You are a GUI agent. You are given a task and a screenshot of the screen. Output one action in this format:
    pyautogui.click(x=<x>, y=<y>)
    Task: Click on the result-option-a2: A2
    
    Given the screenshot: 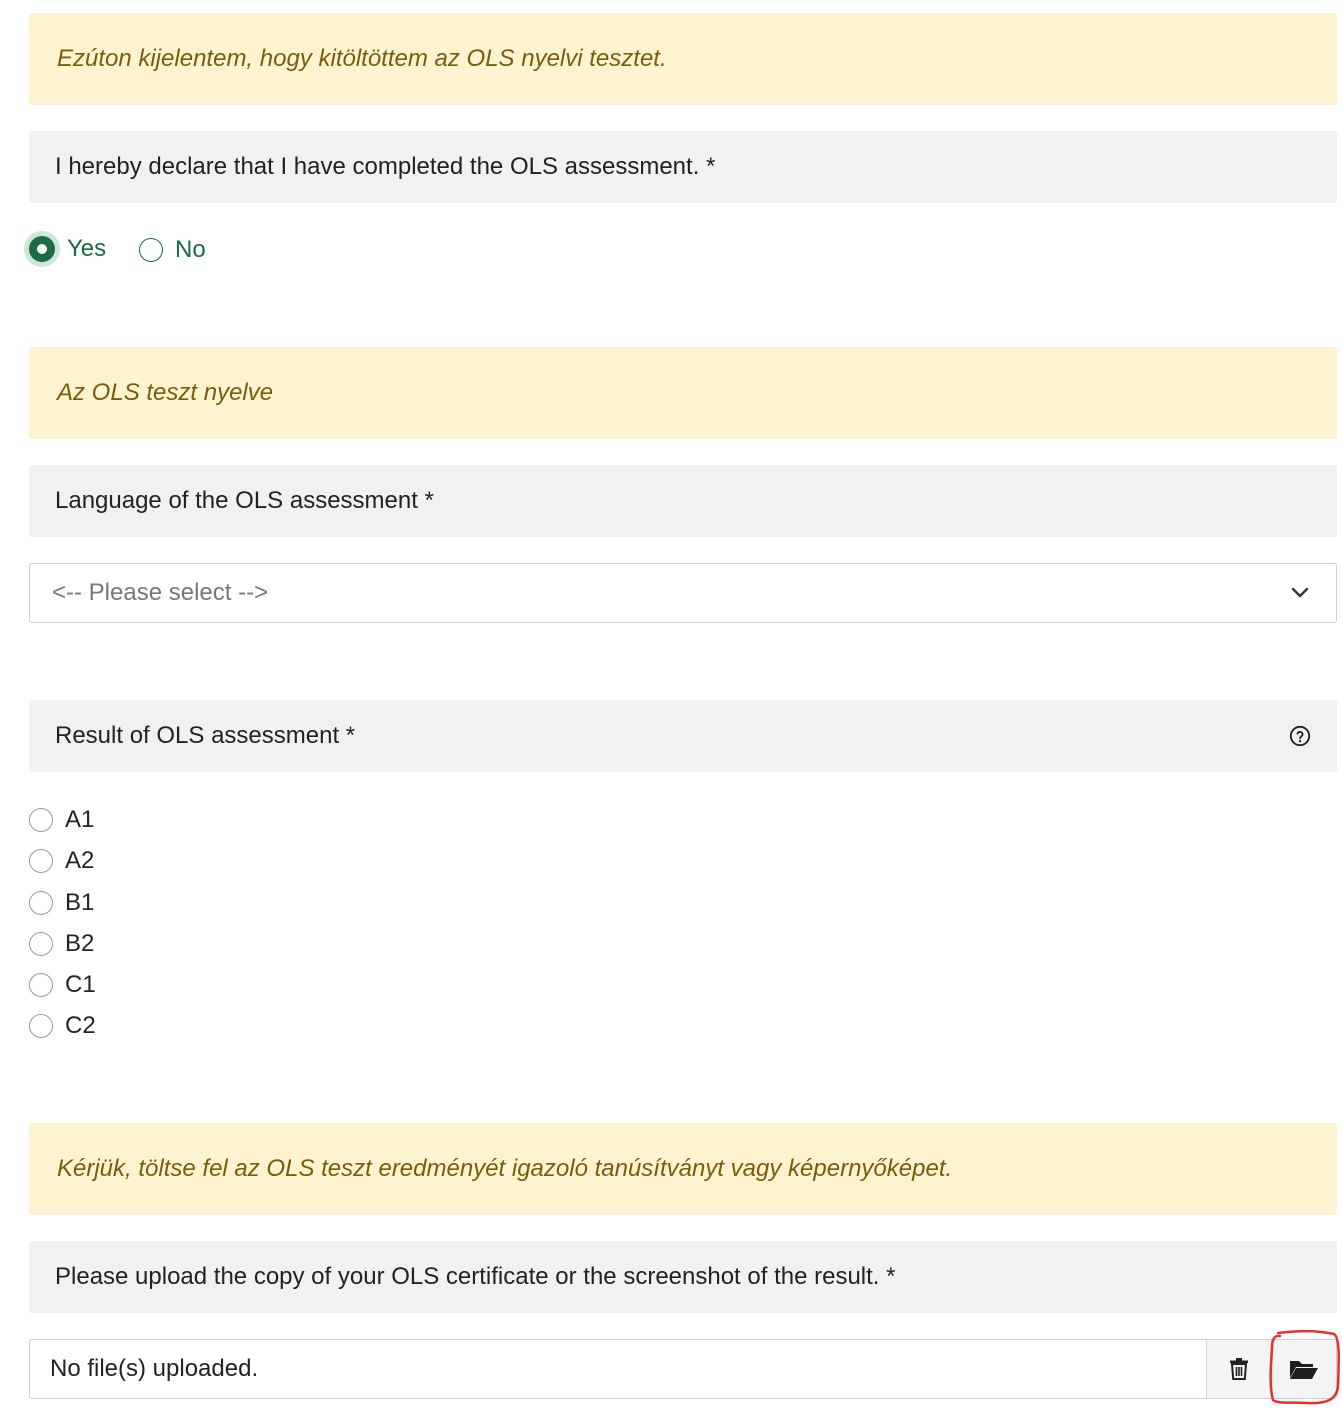 What is the action you would take?
    pyautogui.click(x=61, y=861)
    